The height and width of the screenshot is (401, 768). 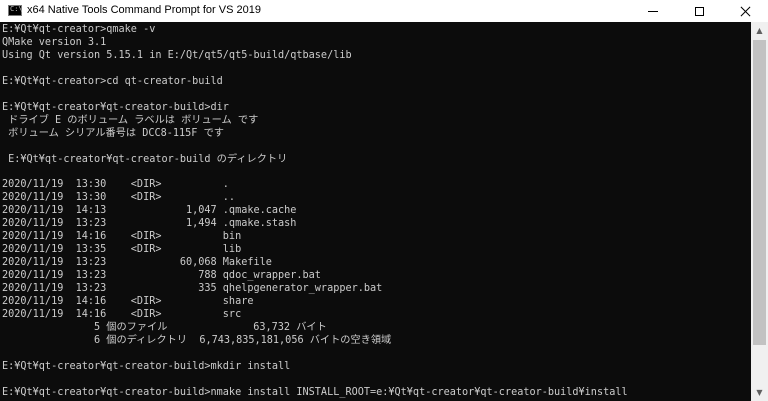 I want to click on console-line: 2020/11/19 13:23 788 qdoc_wrapper.bat, so click(x=161, y=276).